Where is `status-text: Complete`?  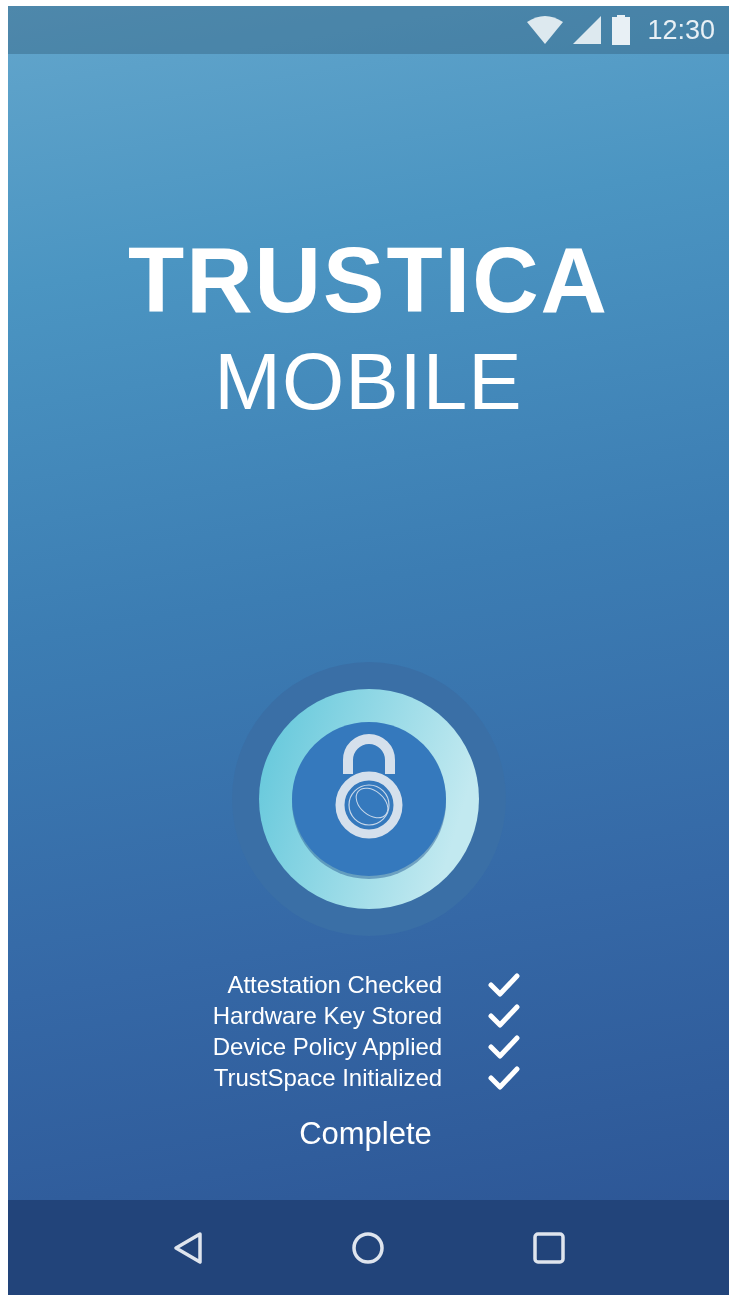 status-text: Complete is located at coordinates (365, 1134).